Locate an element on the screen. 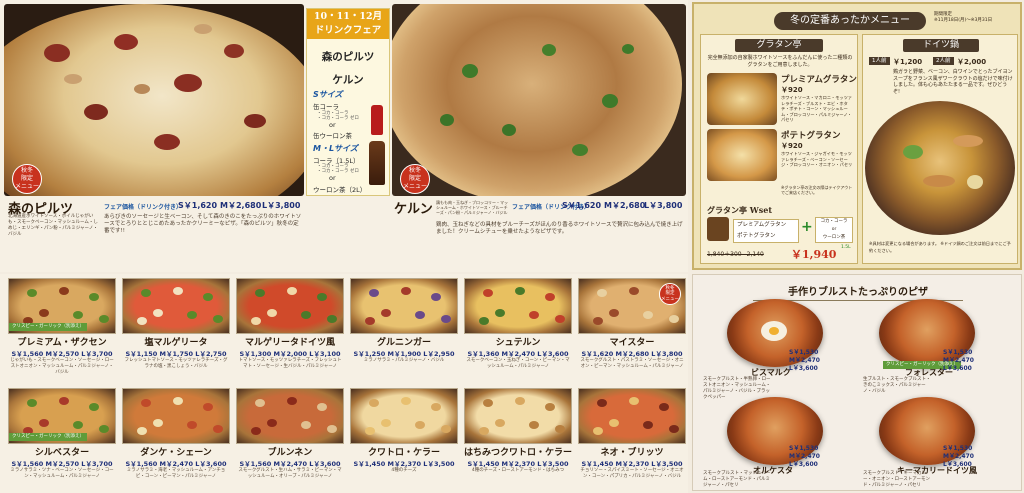 Image resolution: width=1024 pixels, height=493 pixels. wset-size: 1.5L is located at coordinates (846, 247).